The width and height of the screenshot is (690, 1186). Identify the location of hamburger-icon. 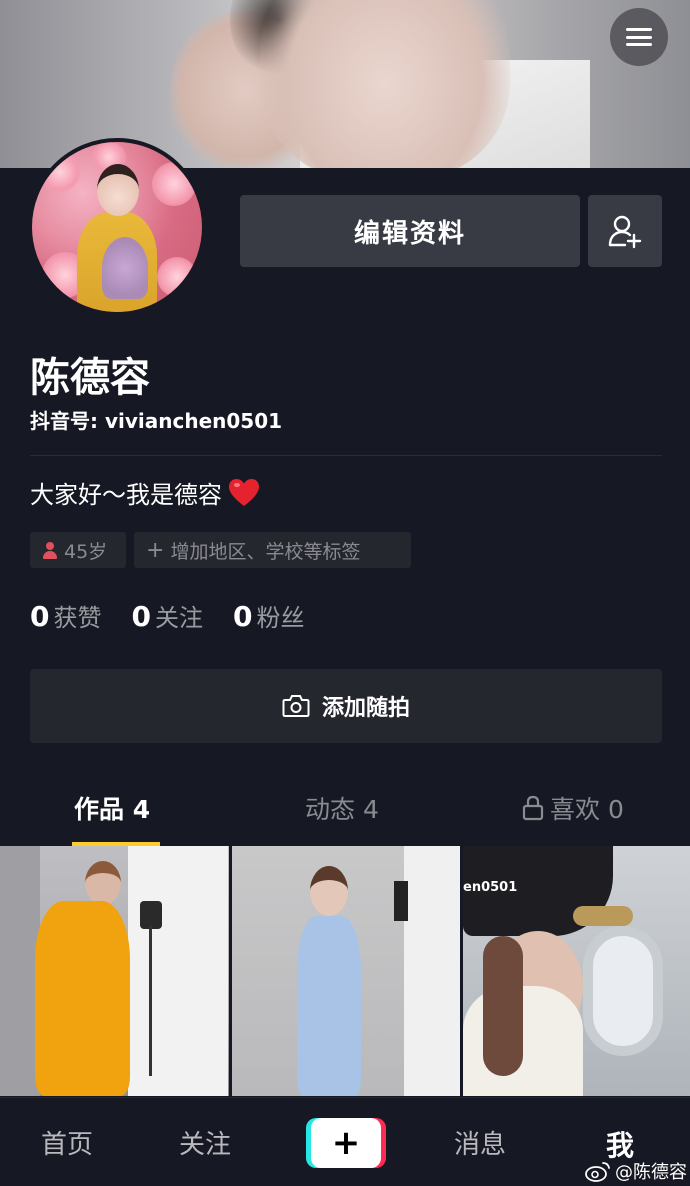
(639, 37).